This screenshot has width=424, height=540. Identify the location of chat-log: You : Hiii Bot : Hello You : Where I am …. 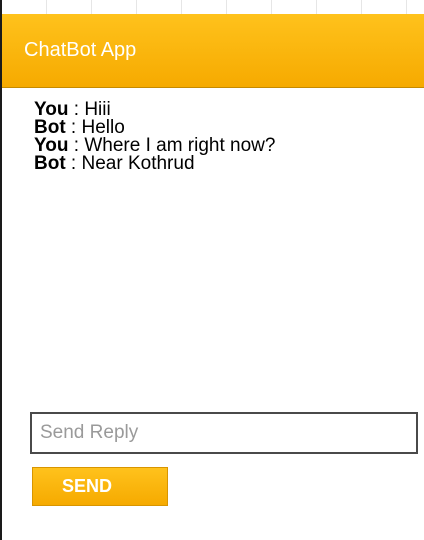
(224, 137).